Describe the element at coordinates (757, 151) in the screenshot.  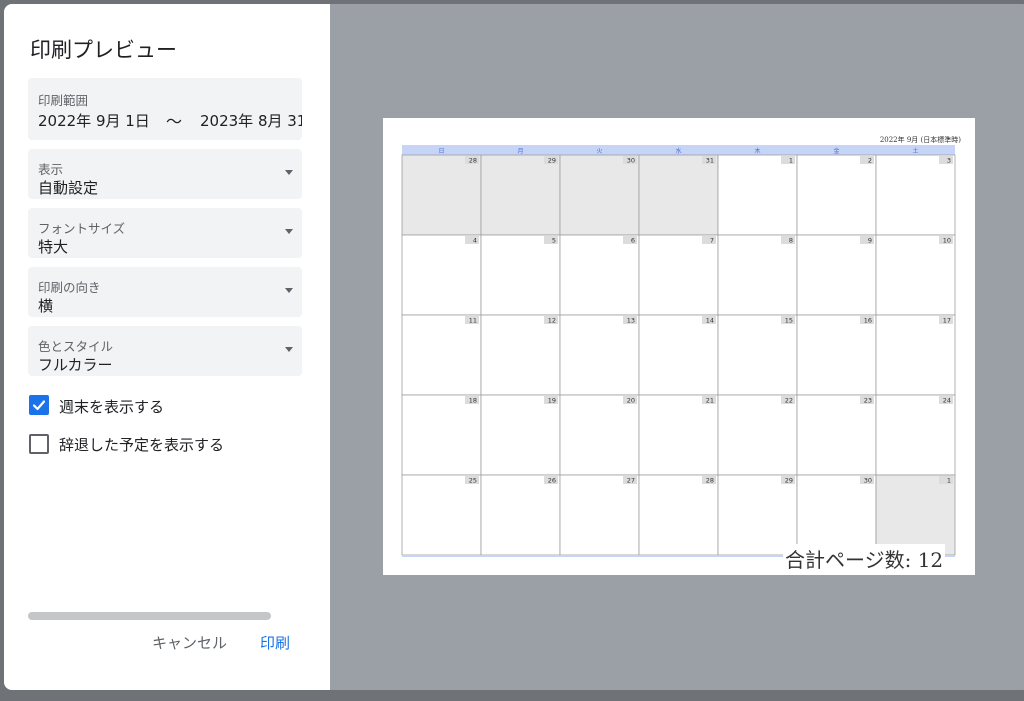
I see `weekday-label: 木` at that location.